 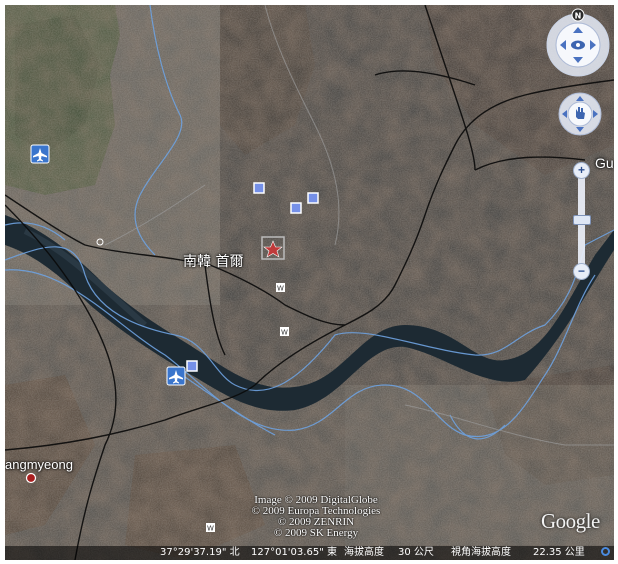 I want to click on city-label-gwangmyeong: angmyeong, so click(x=39, y=464).